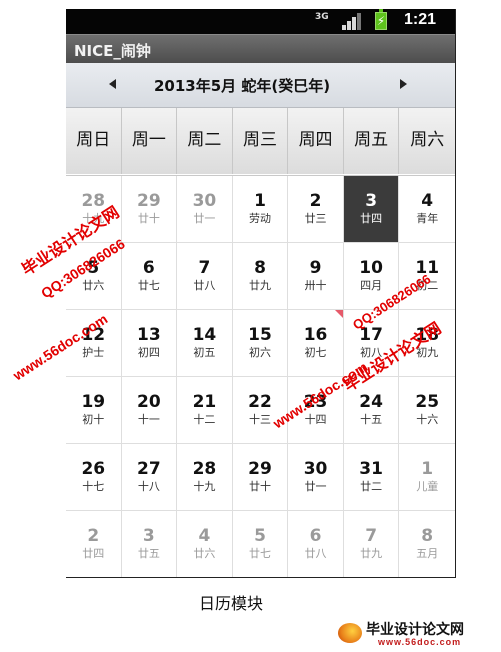 The height and width of the screenshot is (652, 501). Describe the element at coordinates (420, 642) in the screenshot. I see `logo-url: www.56doc.com` at that location.